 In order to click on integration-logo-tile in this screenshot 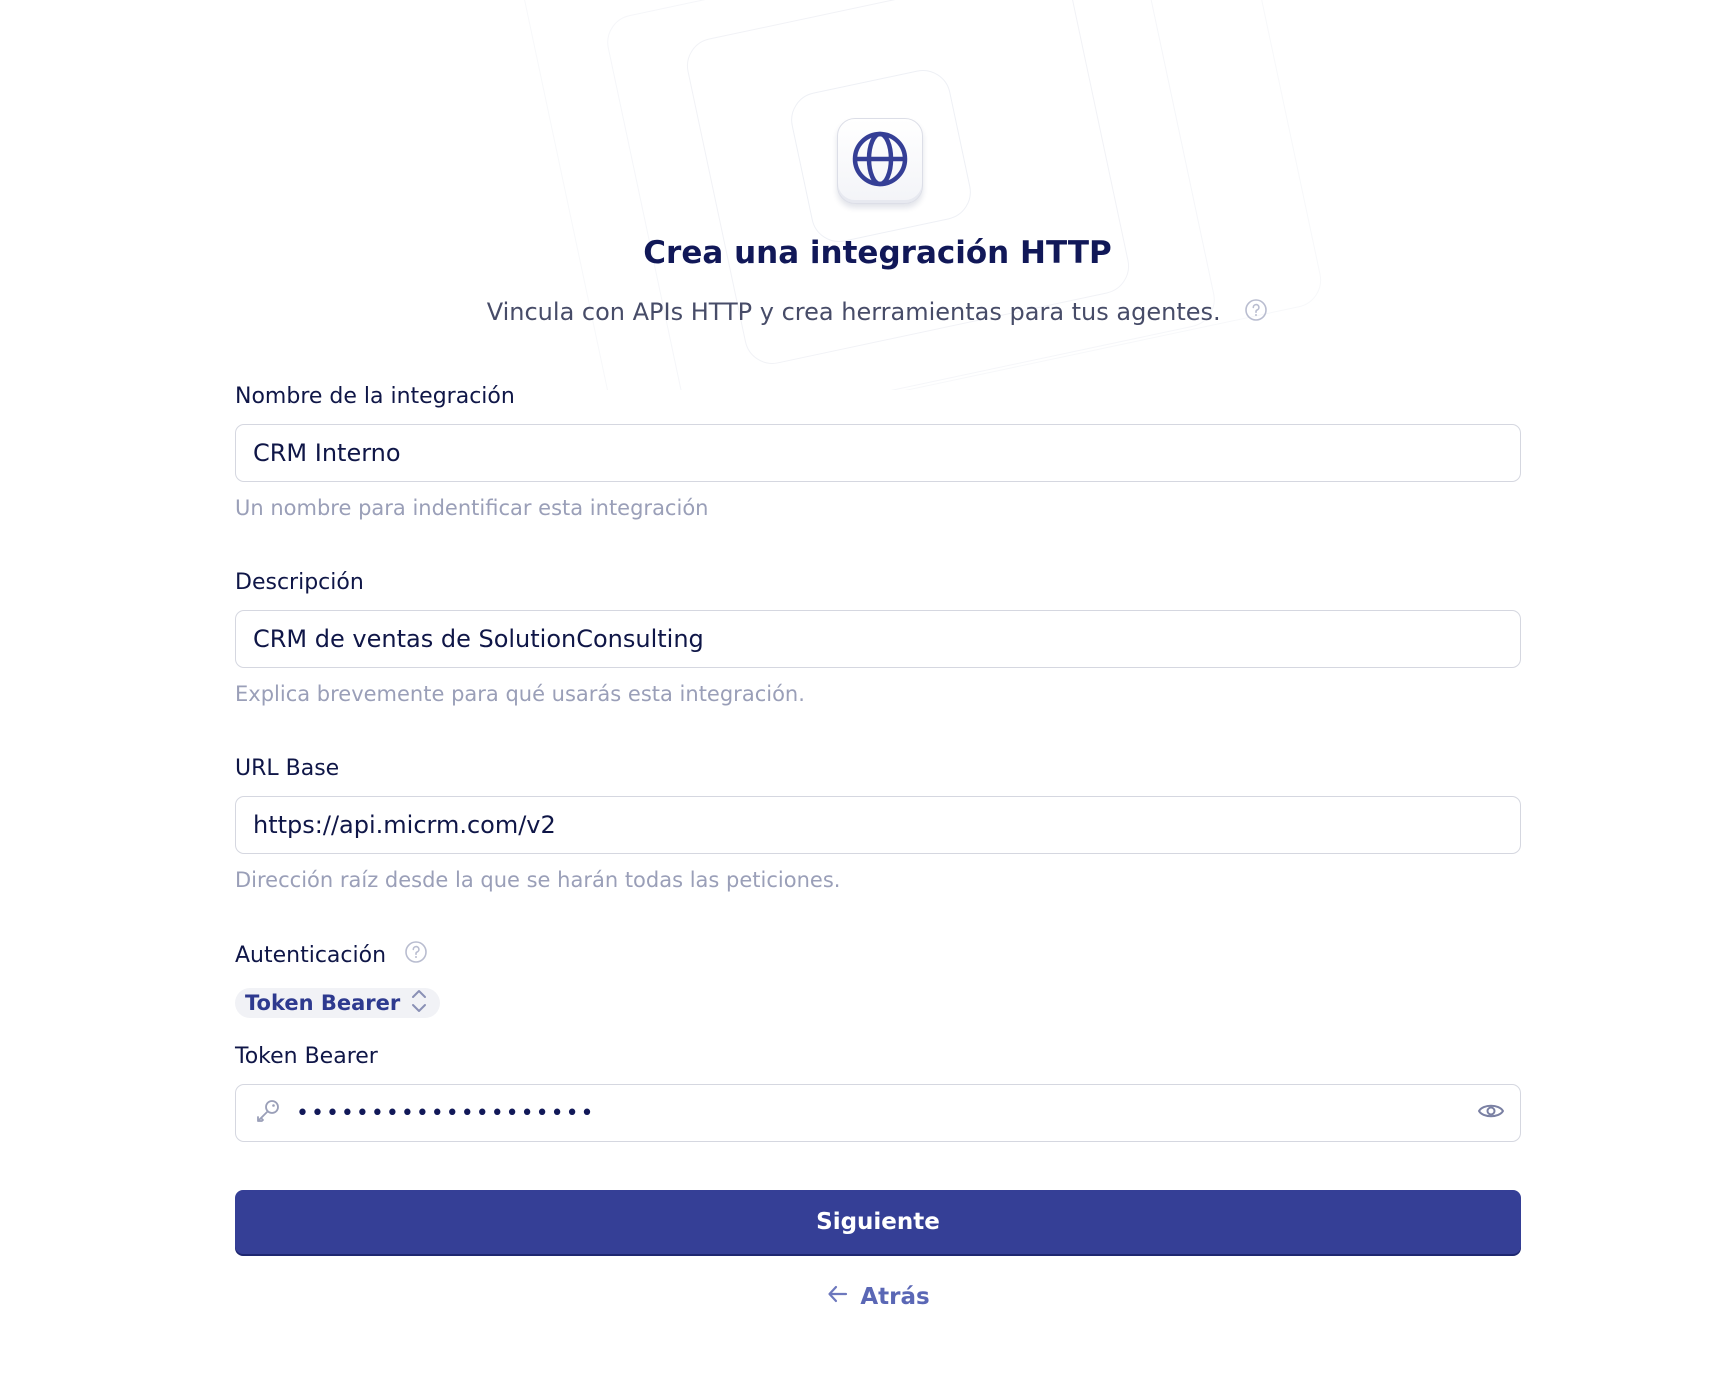, I will do `click(880, 161)`.